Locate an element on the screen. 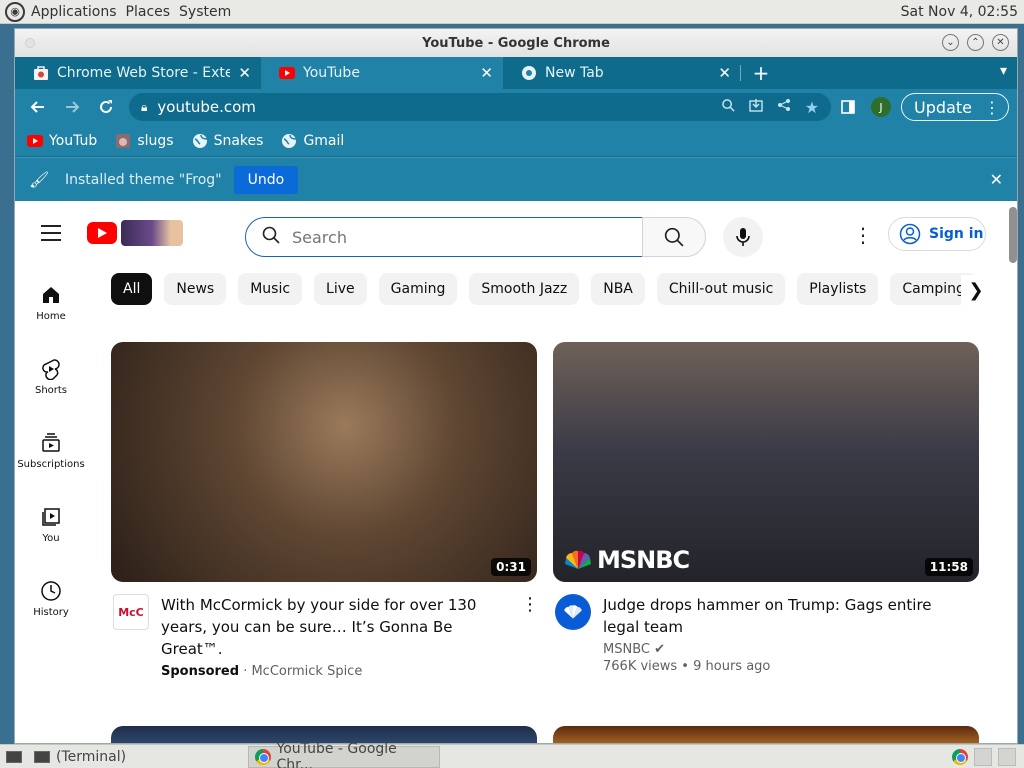  menu-applications: Applications is located at coordinates (74, 12).